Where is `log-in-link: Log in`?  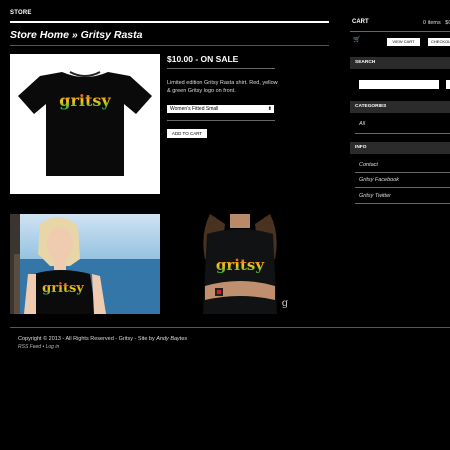
log-in-link: Log in is located at coordinates (53, 347).